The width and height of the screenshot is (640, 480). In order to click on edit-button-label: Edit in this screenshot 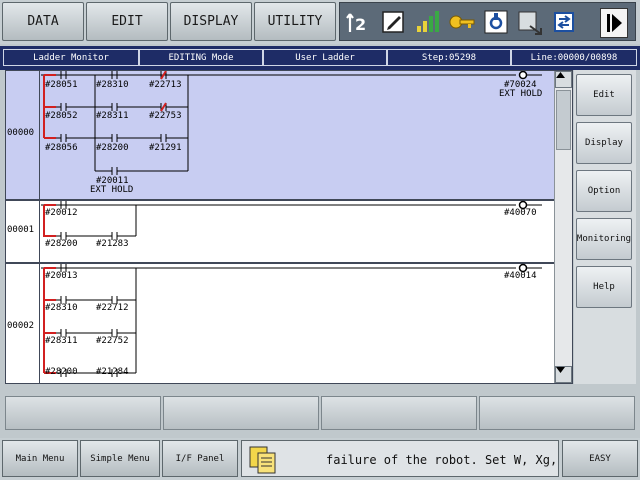, I will do `click(604, 95)`.